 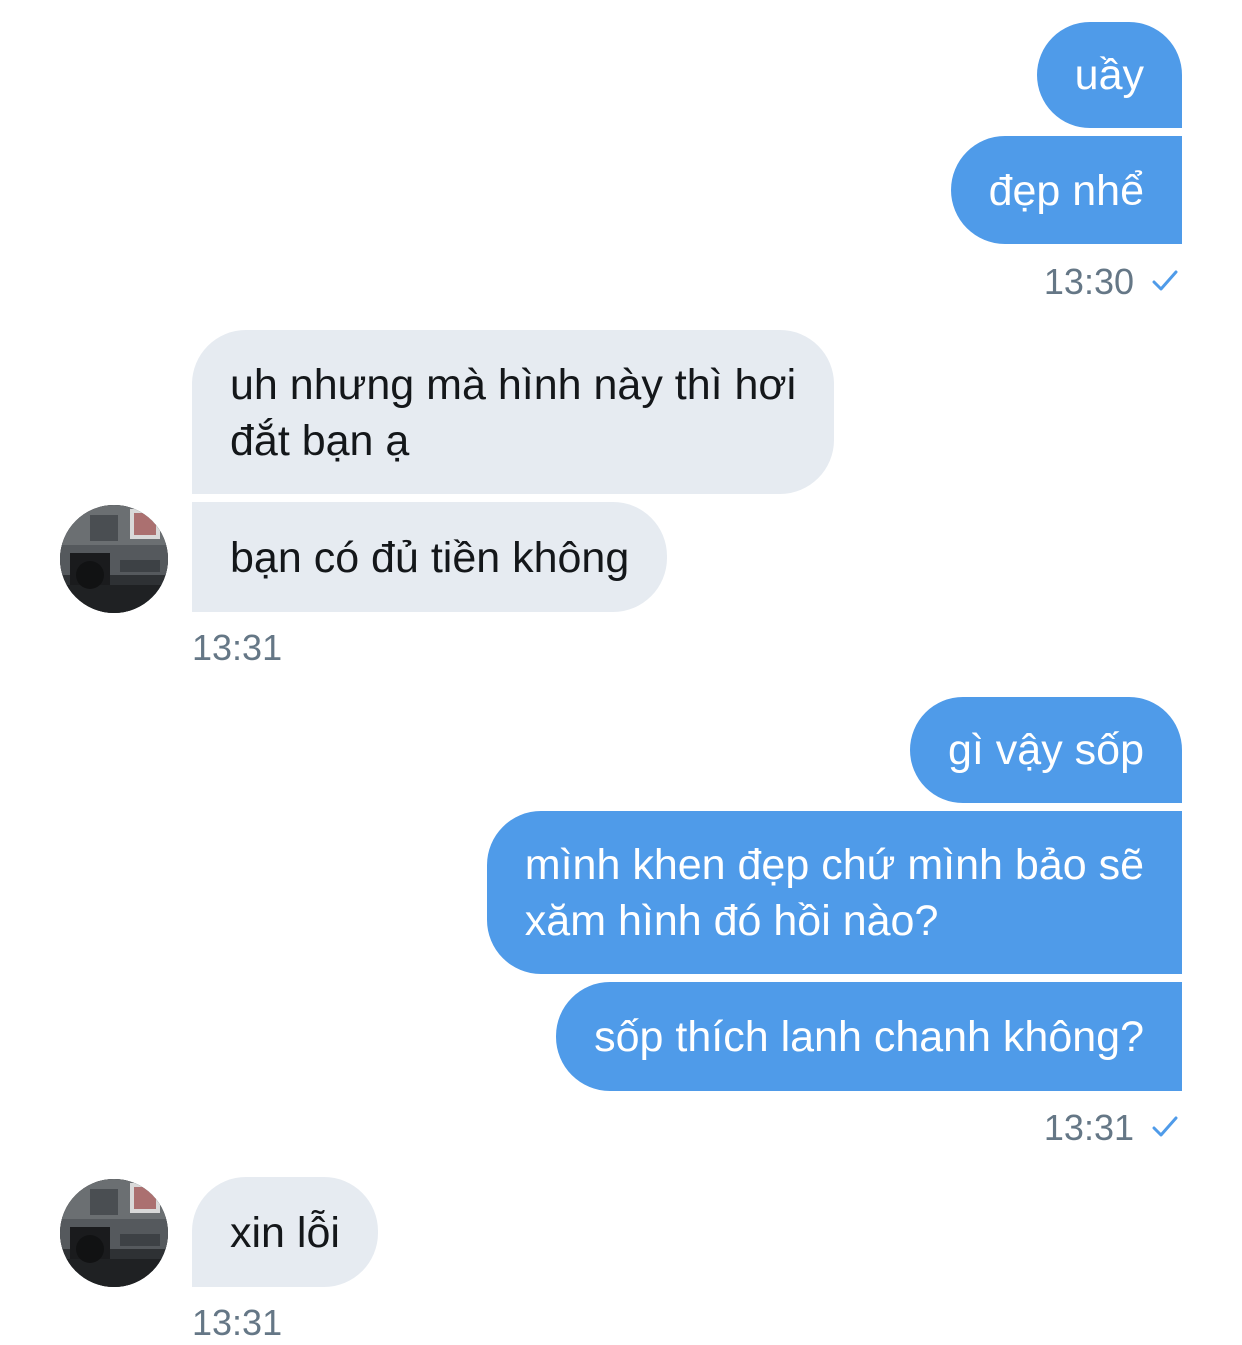 What do you see at coordinates (513, 385) in the screenshot?
I see `message-text-line: uh nhưng mà hình này thì hơi` at bounding box center [513, 385].